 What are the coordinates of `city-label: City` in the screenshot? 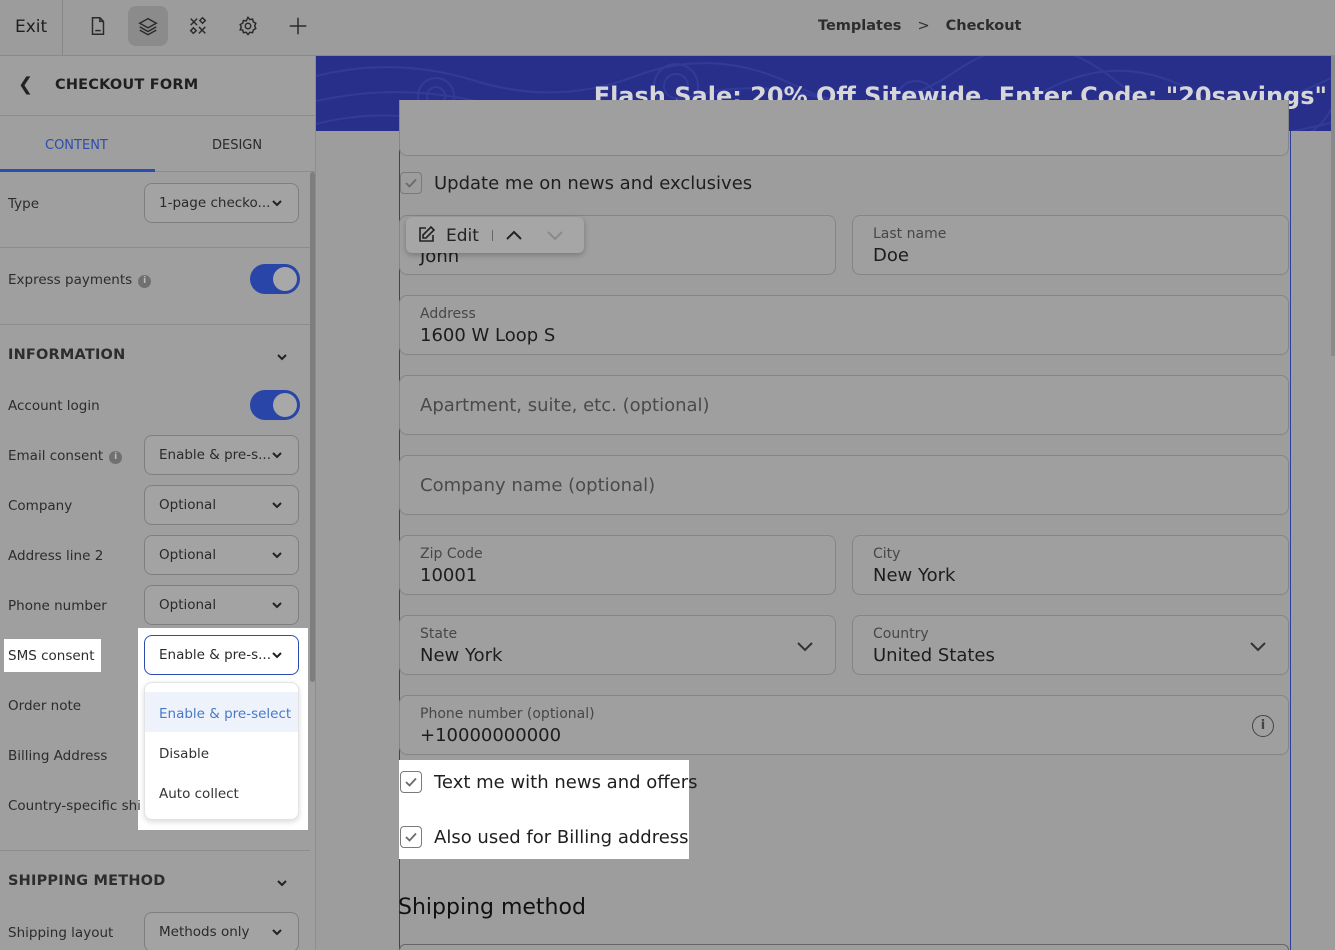 It's located at (887, 554).